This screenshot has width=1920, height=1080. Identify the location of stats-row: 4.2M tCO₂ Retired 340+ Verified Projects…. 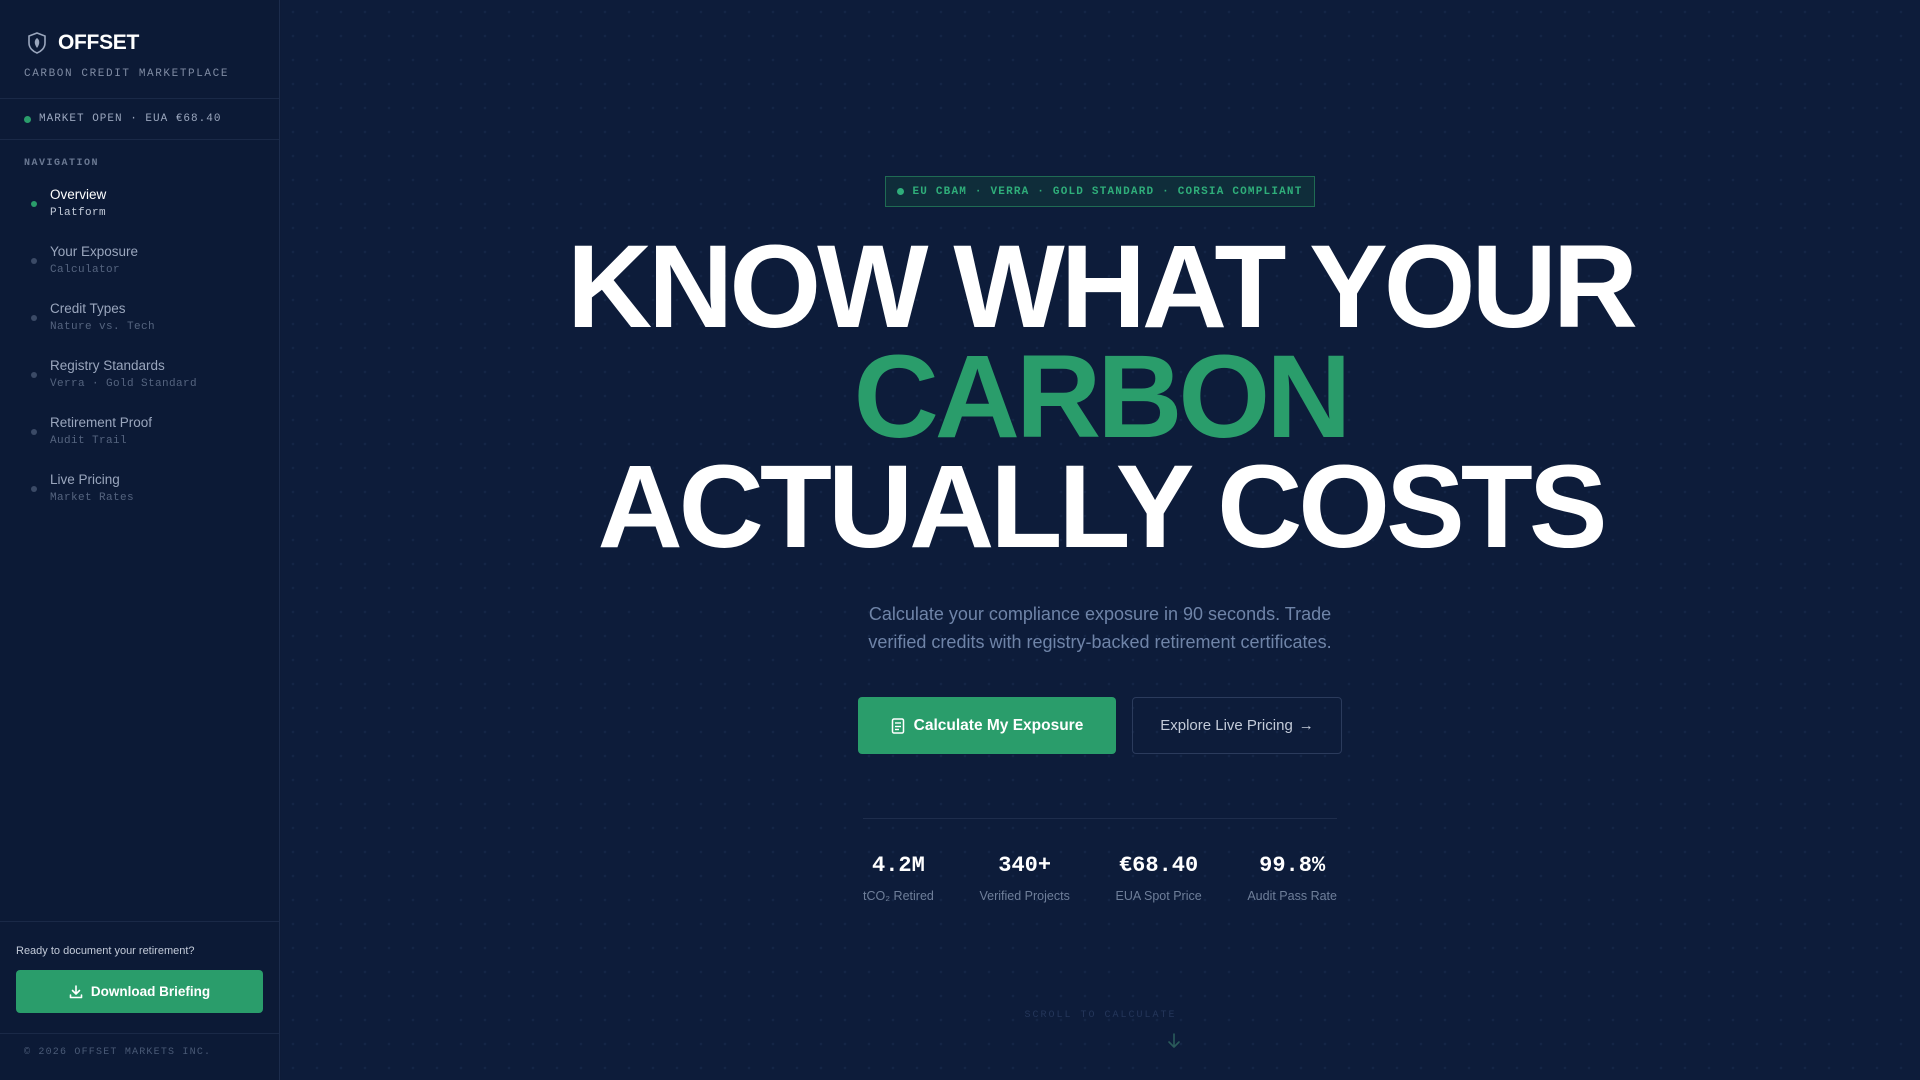
(1100, 878).